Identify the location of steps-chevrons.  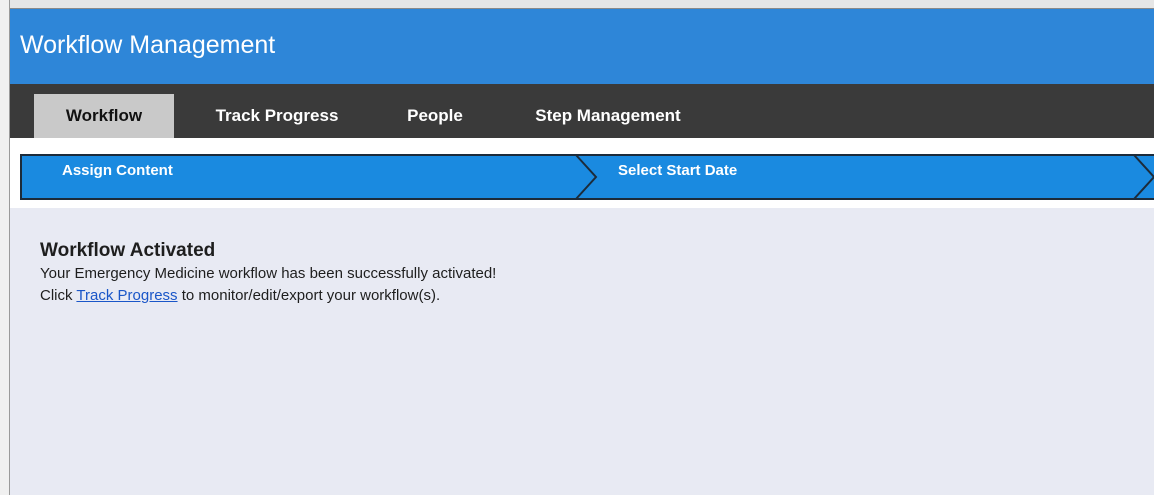
(587, 177).